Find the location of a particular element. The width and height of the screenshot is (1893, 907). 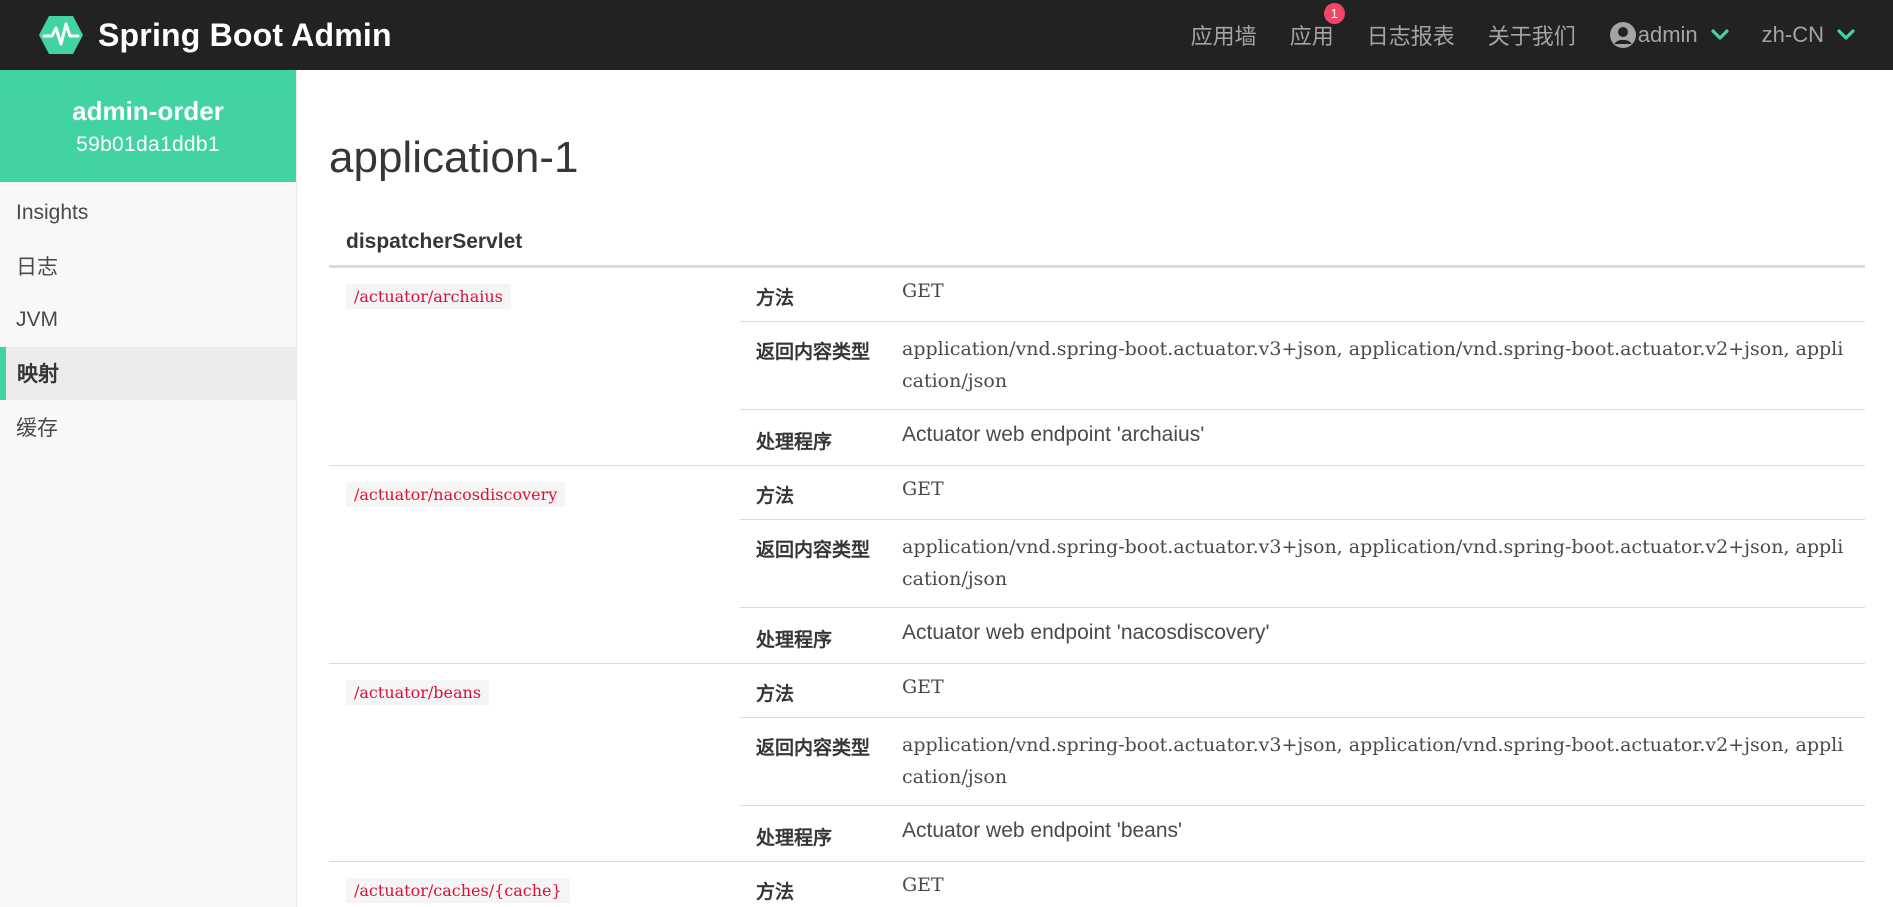

brand-link: Spring Boot Admin is located at coordinates (196, 35).